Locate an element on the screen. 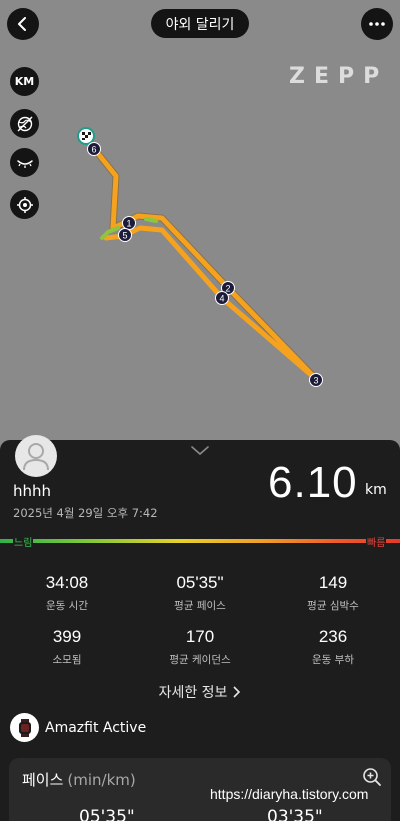  username: hhhh is located at coordinates (32, 491).